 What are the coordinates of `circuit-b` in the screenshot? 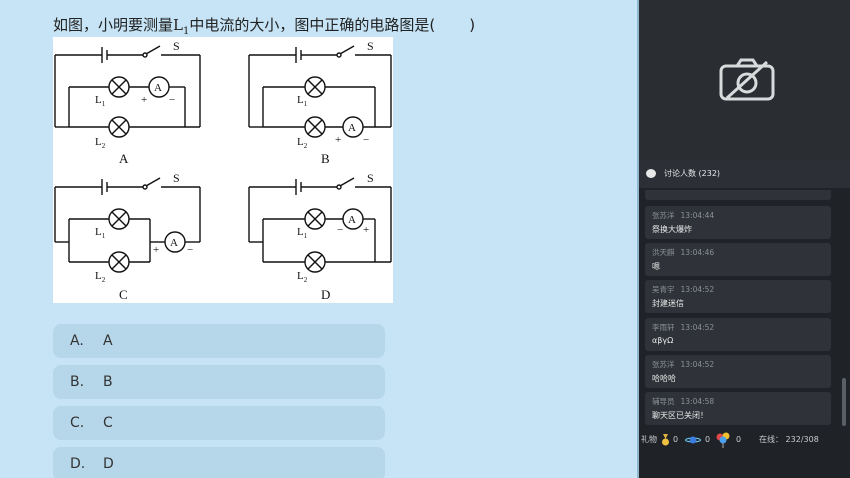 It's located at (320, 91).